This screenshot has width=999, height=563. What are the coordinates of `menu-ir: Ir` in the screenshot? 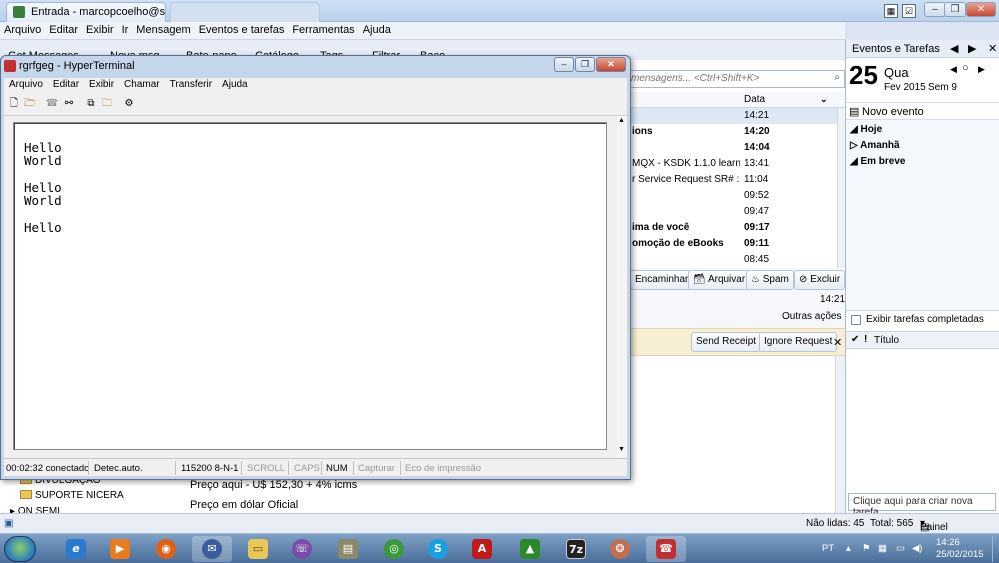 It's located at (125, 29).